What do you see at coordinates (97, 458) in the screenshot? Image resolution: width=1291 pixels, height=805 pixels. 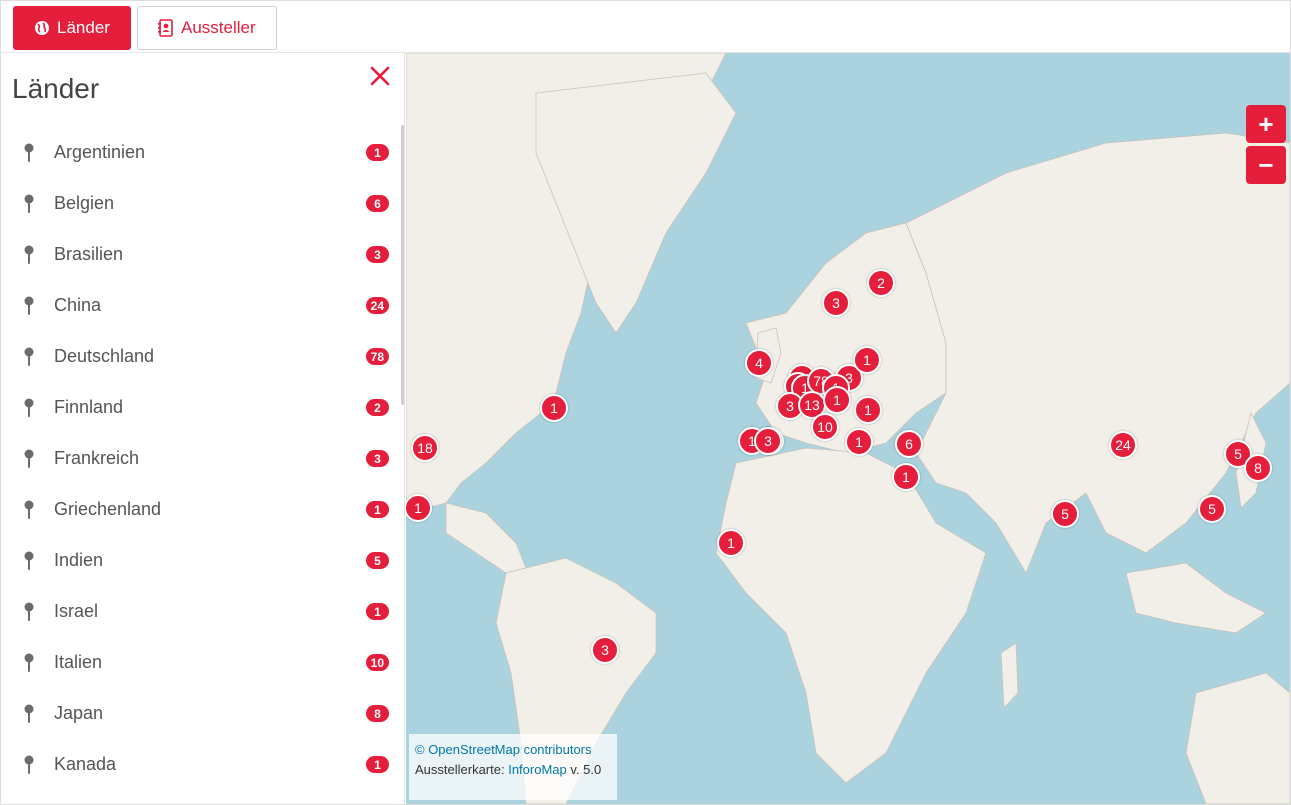 I see `country-name: Frankreich` at bounding box center [97, 458].